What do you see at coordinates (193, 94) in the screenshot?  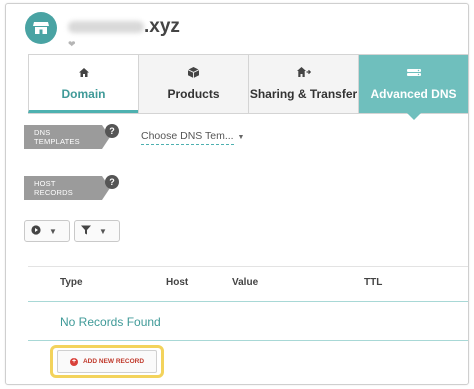 I see `tab-products-label: Products` at bounding box center [193, 94].